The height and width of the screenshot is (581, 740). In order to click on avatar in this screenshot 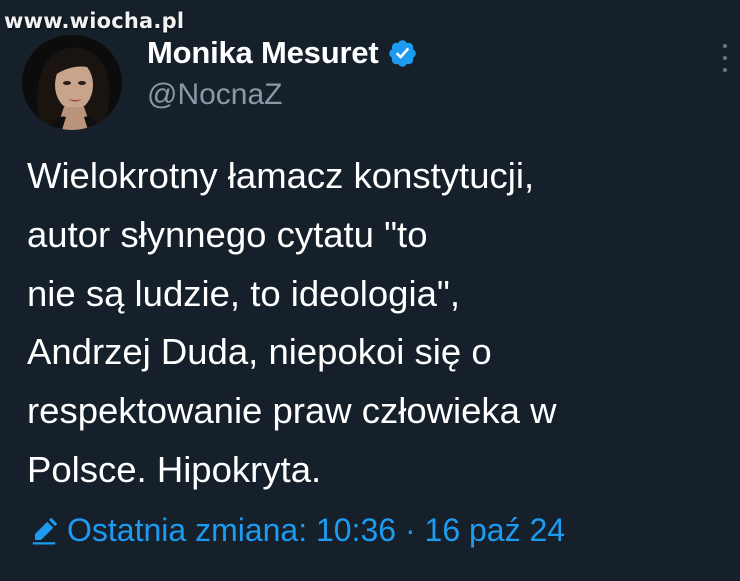, I will do `click(72, 82)`.